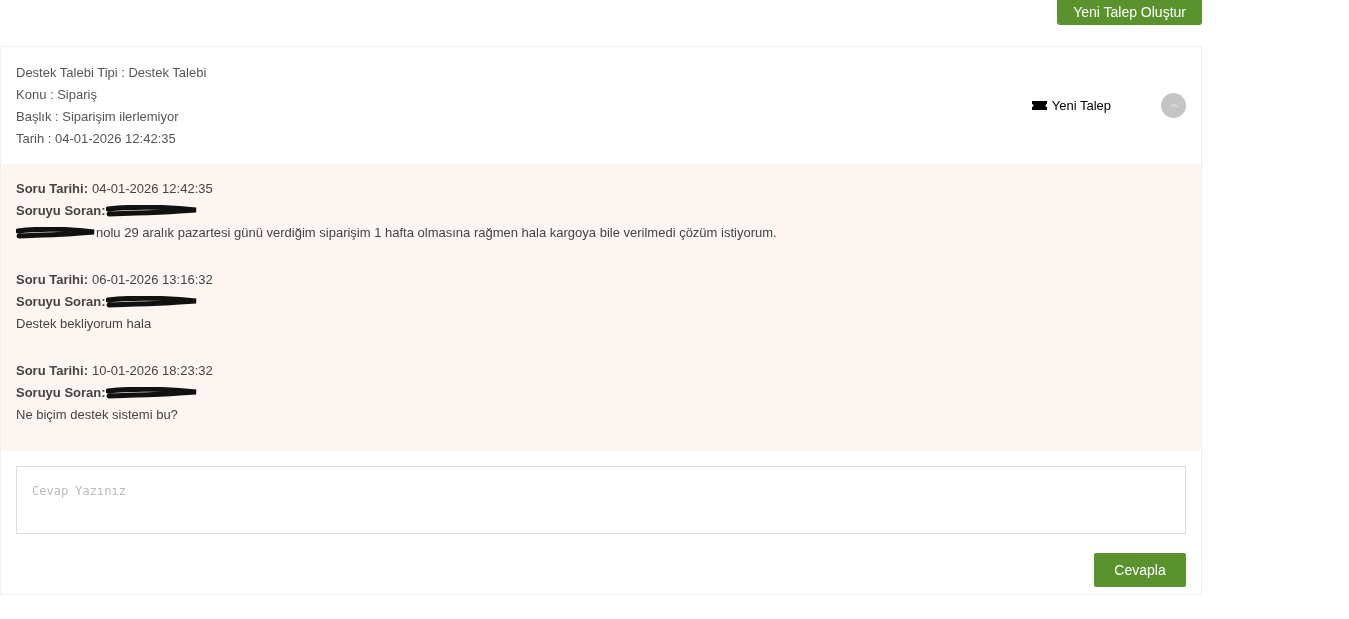 This screenshot has width=1349, height=619. What do you see at coordinates (152, 189) in the screenshot?
I see `question-date: 04-01-2026 12:42:35` at bounding box center [152, 189].